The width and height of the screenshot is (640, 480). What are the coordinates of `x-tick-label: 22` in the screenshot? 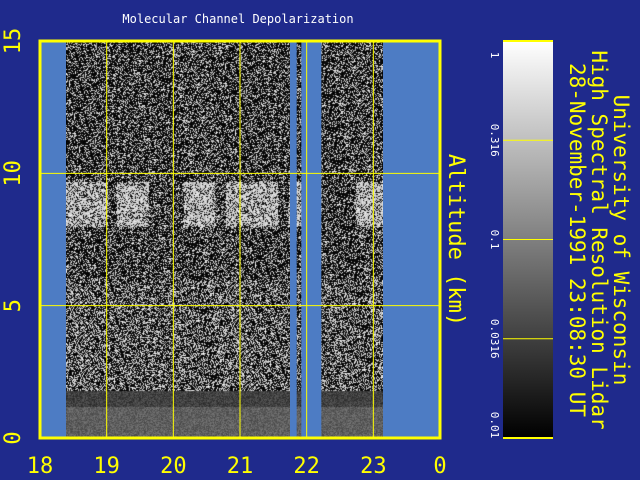 It's located at (306, 466).